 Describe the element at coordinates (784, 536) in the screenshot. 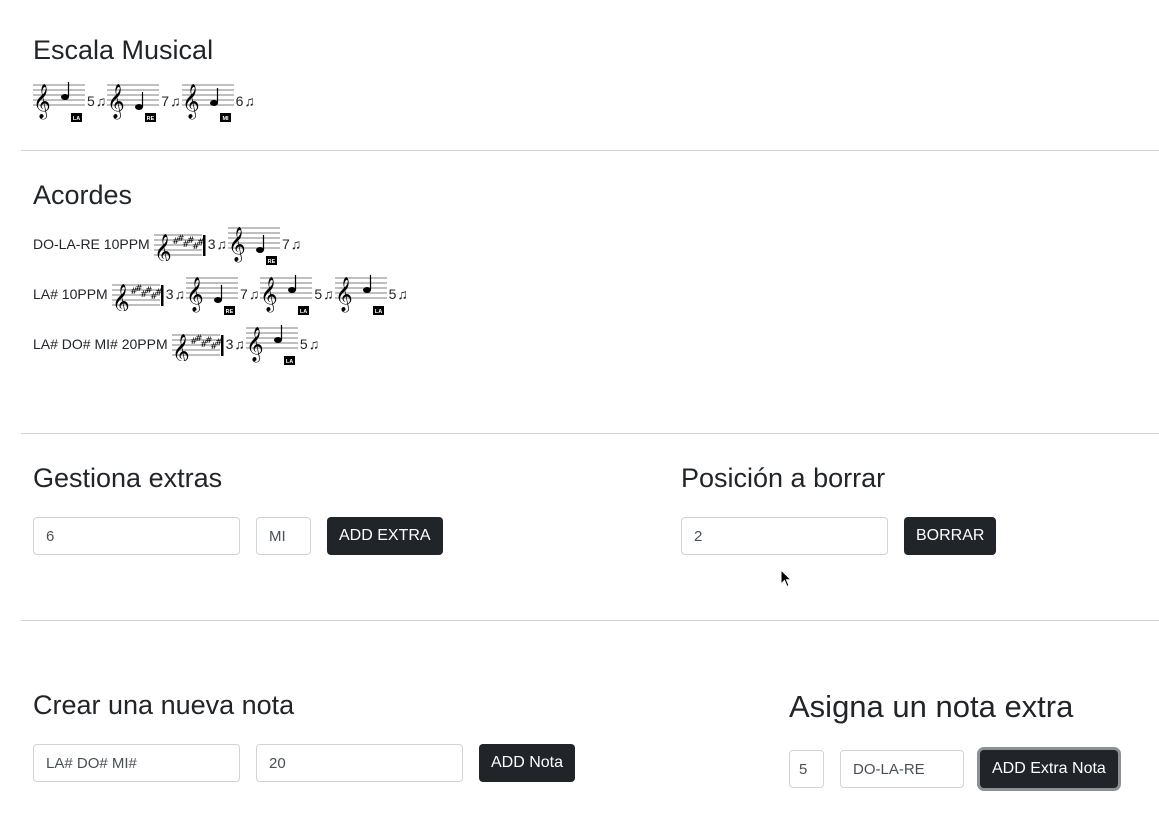

I see `delete-position-input` at that location.